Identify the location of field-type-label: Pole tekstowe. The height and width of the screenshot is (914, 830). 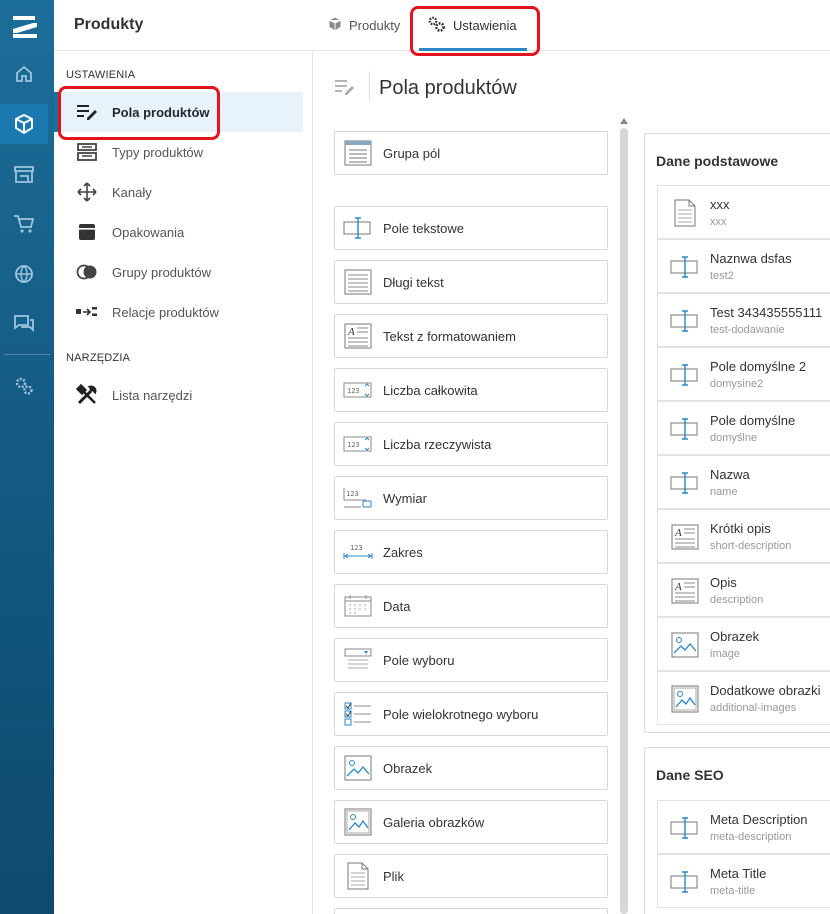
(423, 228).